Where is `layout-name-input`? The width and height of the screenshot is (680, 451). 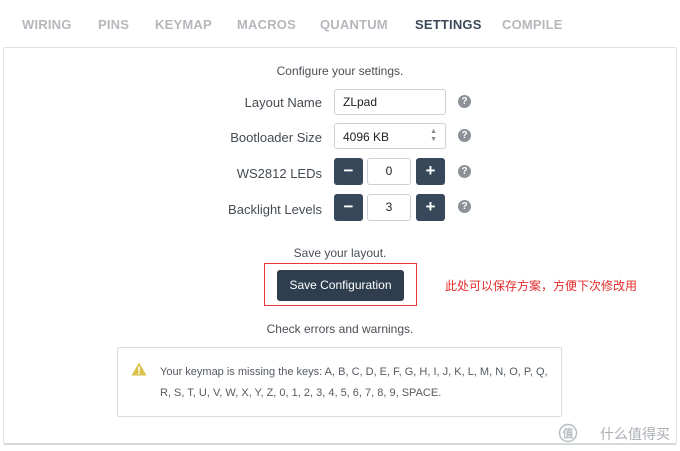 layout-name-input is located at coordinates (390, 102).